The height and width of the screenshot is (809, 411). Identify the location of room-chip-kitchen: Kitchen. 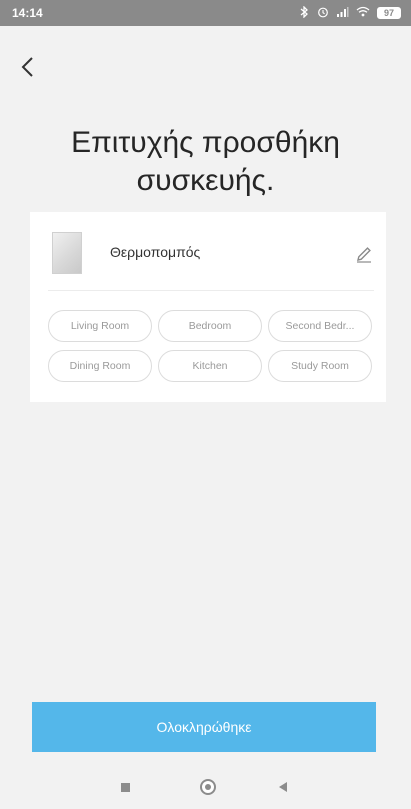
(210, 366).